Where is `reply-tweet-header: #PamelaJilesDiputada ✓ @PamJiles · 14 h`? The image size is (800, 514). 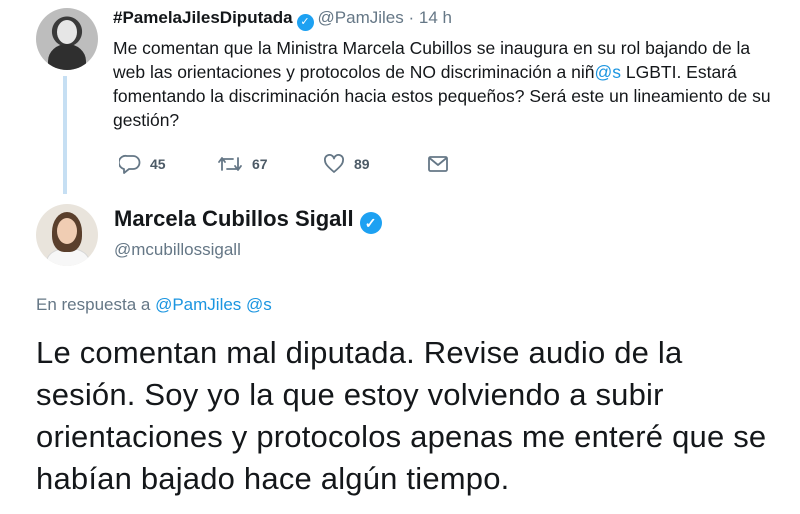 reply-tweet-header: #PamelaJilesDiputada ✓ @PamJiles · 14 h is located at coordinates (282, 19).